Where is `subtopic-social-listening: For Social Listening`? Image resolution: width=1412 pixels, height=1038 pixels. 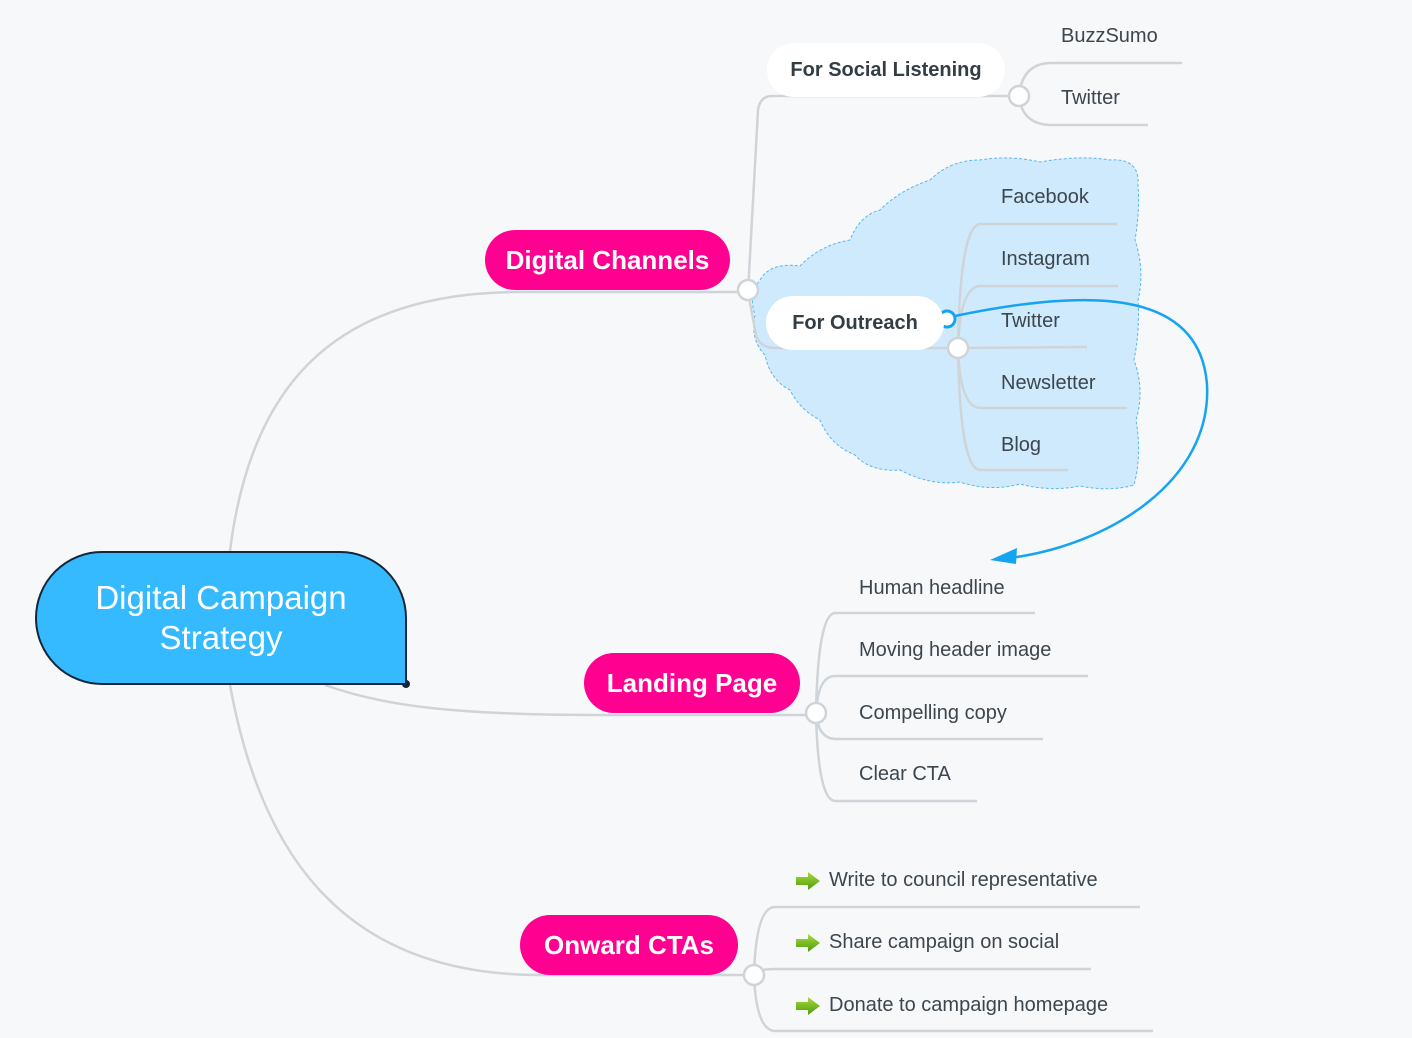 subtopic-social-listening: For Social Listening is located at coordinates (886, 70).